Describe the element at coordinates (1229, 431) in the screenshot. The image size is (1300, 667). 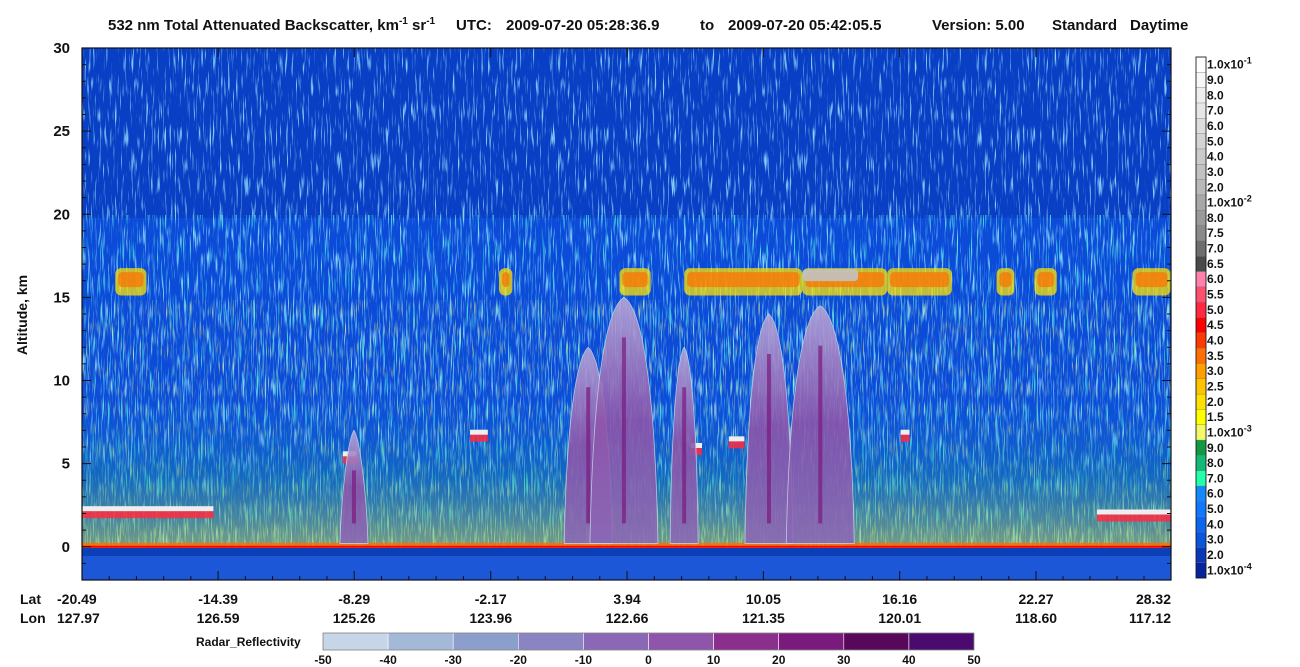
I see `colorbar-label: 1.0x10-3` at that location.